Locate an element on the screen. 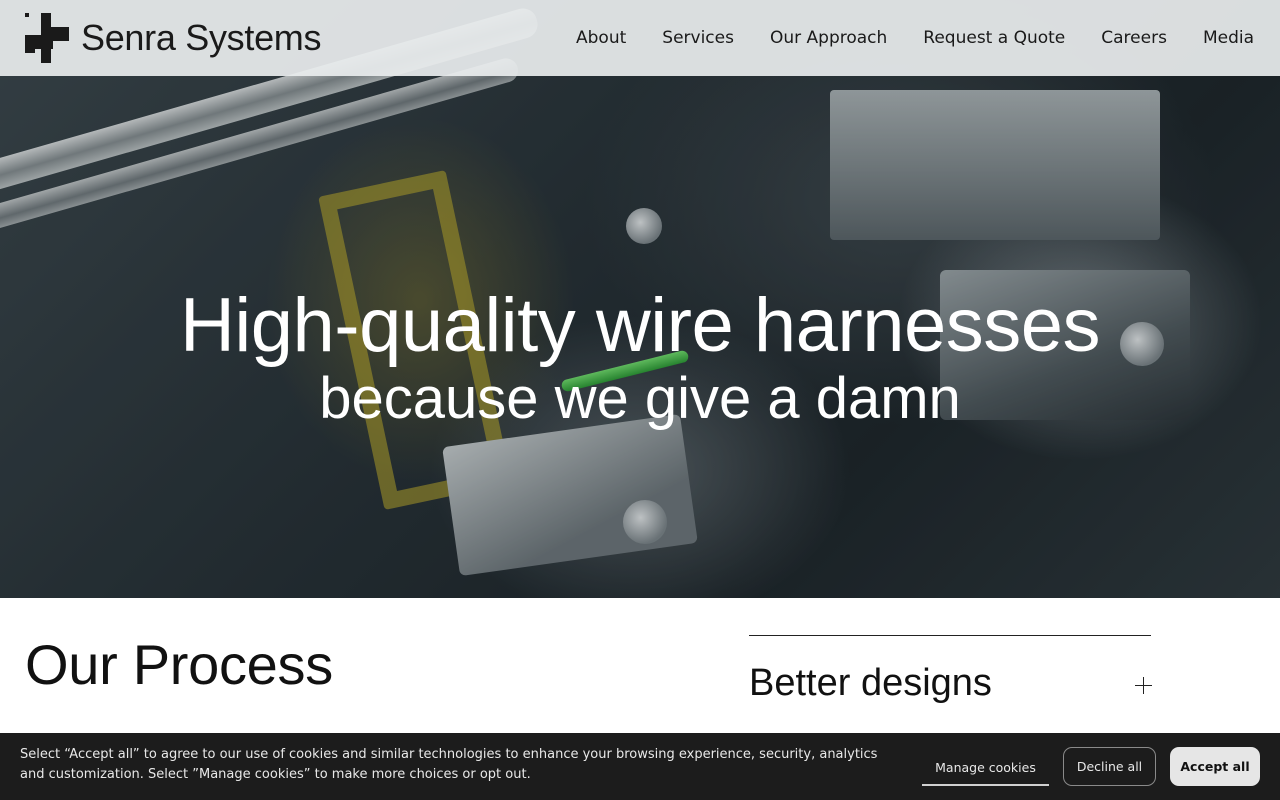 This screenshot has width=1280, height=800. hero-title: High-quality wire harnesses is located at coordinates (640, 325).